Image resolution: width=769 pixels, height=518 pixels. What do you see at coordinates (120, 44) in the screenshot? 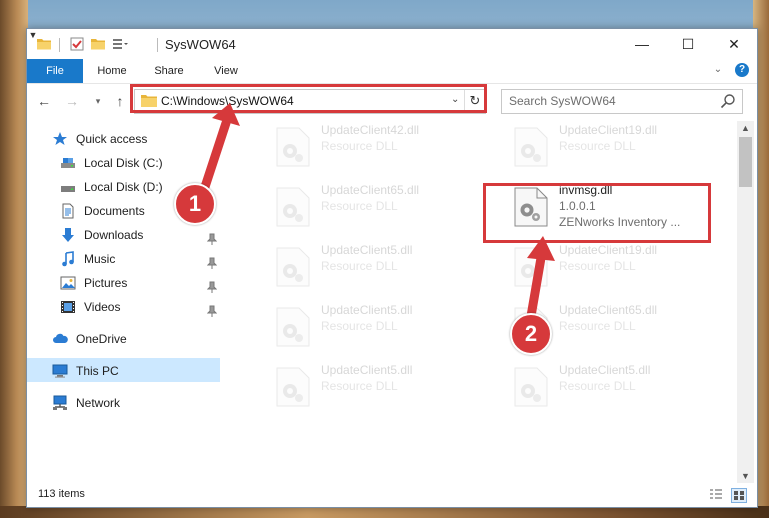
I see `customize-icon` at bounding box center [120, 44].